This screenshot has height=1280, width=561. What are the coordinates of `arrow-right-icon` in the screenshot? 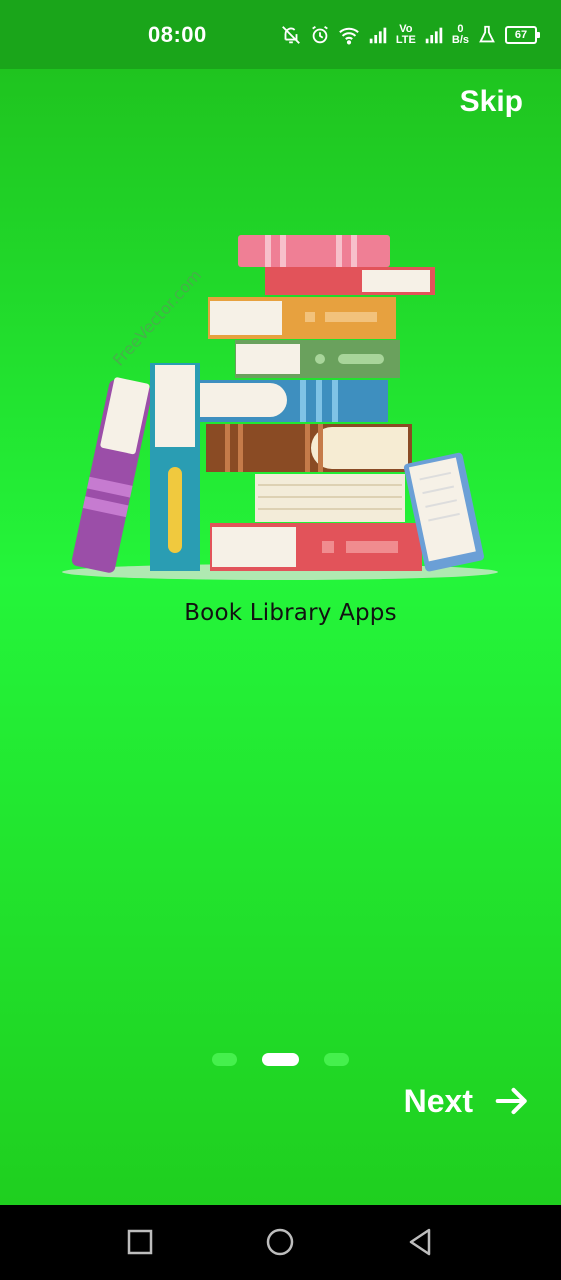 It's located at (512, 1101).